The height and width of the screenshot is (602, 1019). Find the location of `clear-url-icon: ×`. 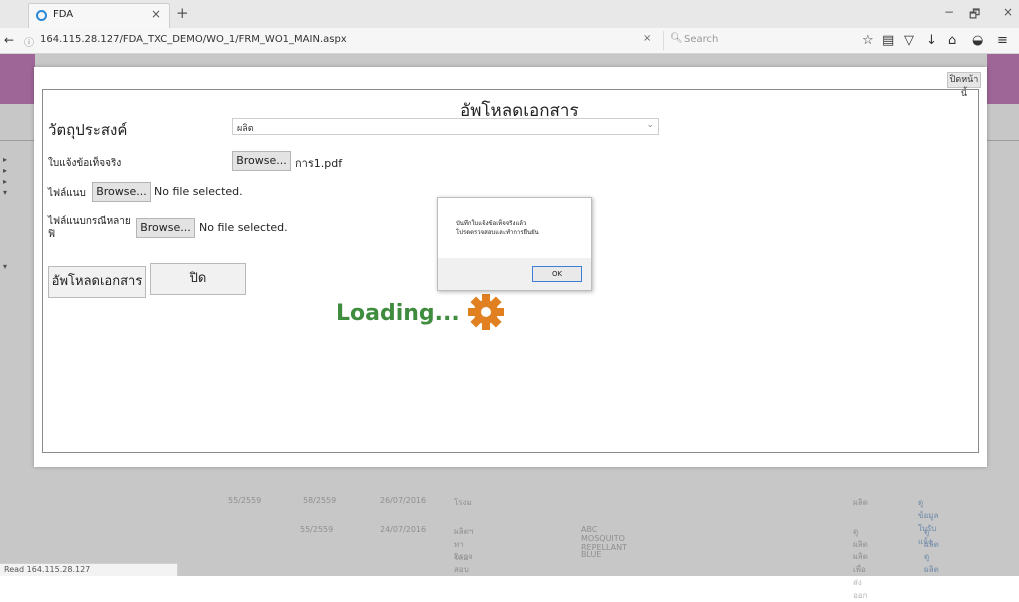

clear-url-icon: × is located at coordinates (647, 38).